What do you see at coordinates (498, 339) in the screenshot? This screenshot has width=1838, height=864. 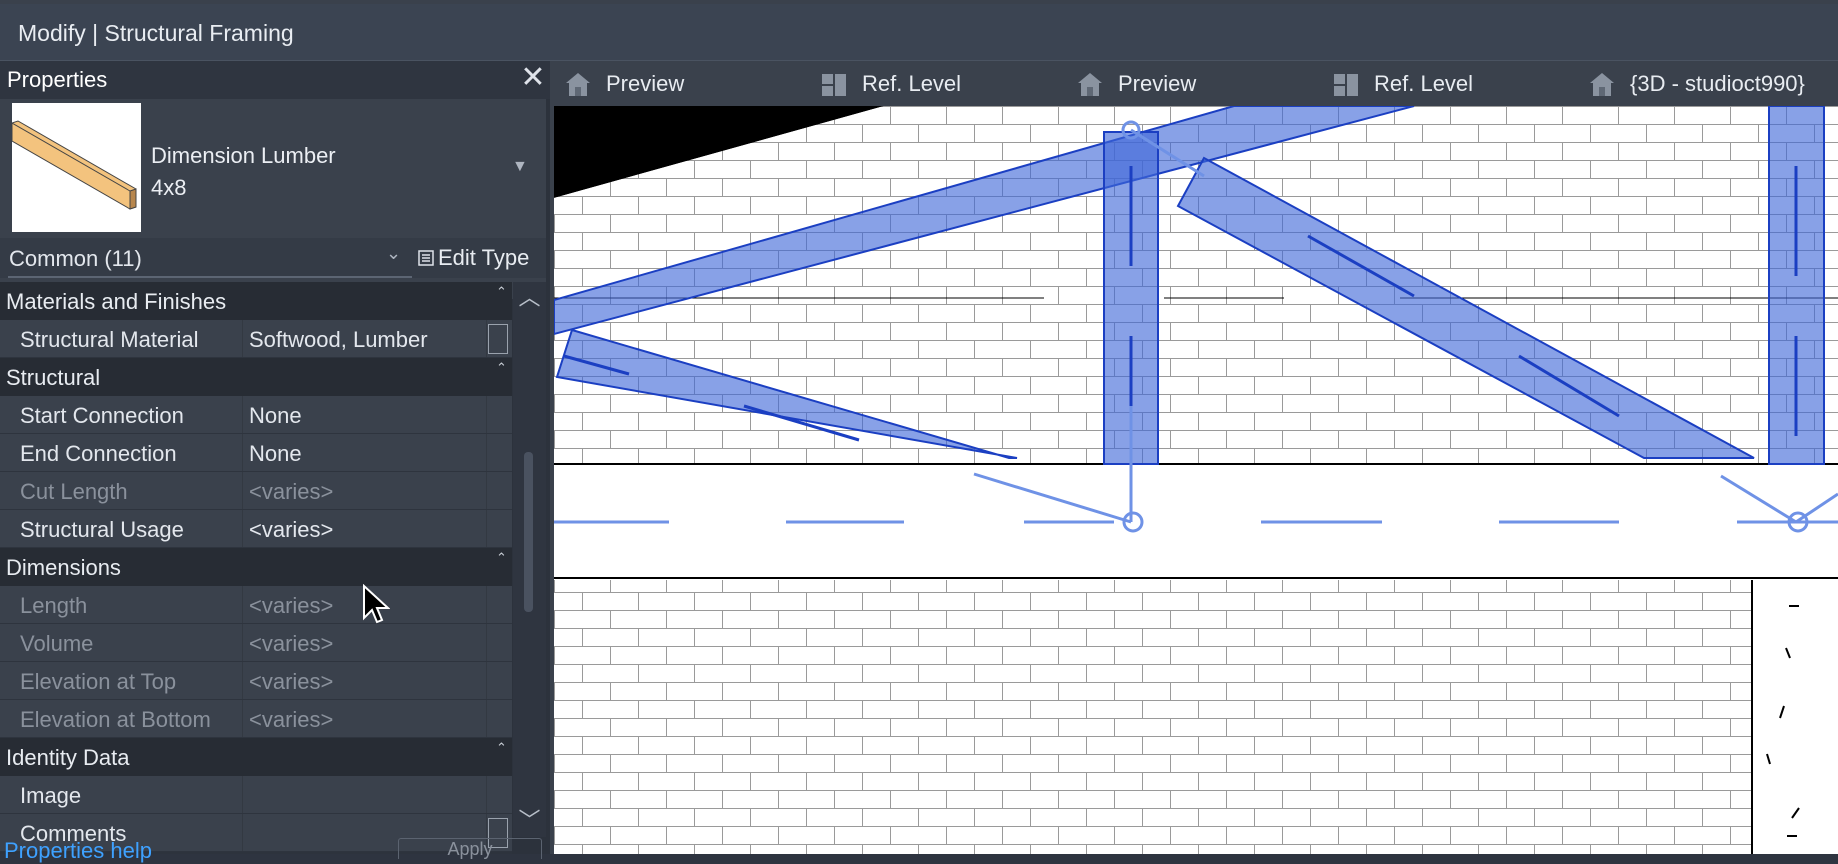 I see `browse-button` at bounding box center [498, 339].